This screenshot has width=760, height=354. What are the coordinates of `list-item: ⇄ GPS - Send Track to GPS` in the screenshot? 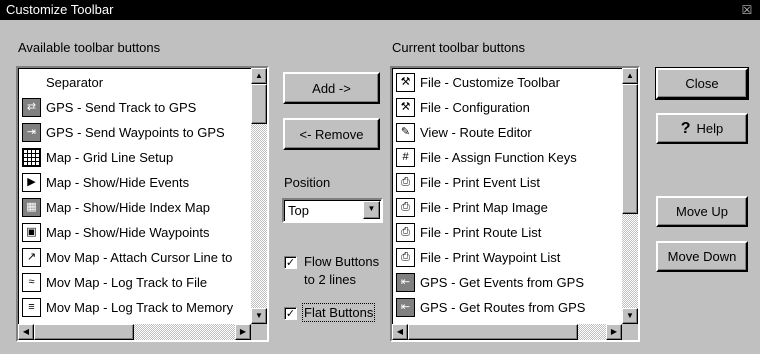 It's located at (134, 107).